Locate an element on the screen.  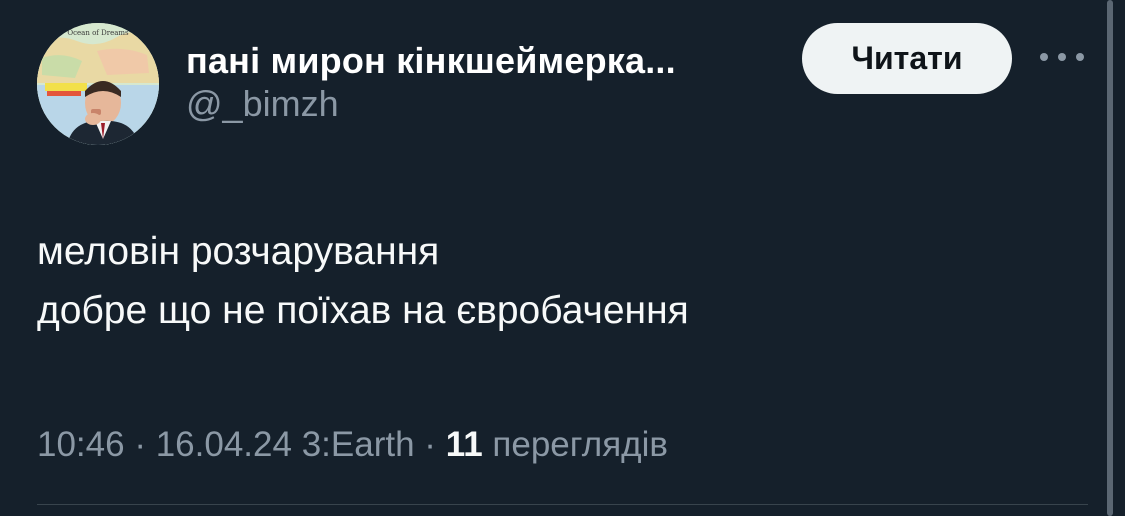
avatar-image: Ocean of Dreams is located at coordinates (98, 84).